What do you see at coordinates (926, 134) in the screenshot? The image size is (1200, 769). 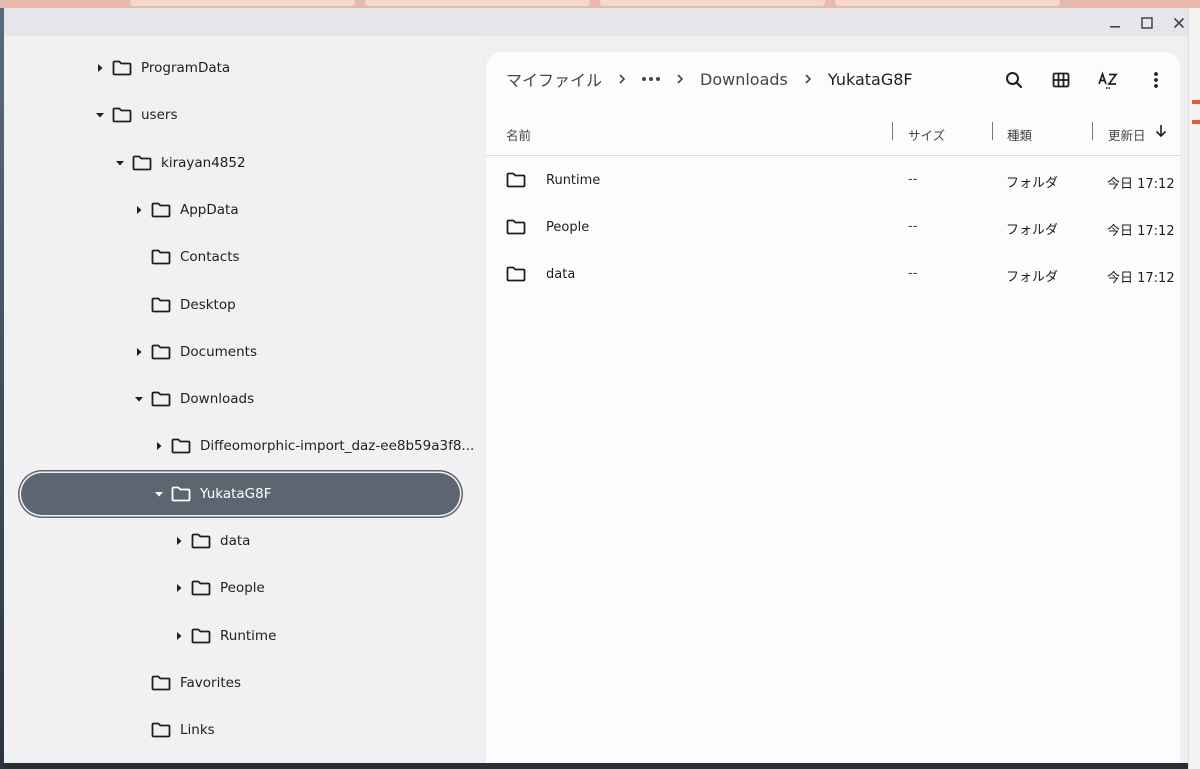 I see `column-size: サイズ` at bounding box center [926, 134].